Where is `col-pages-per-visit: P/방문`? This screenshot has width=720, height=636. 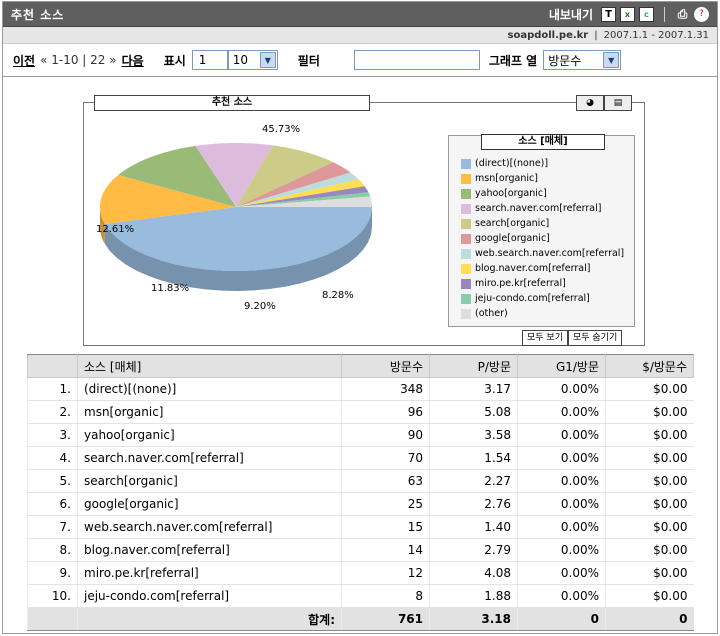 col-pages-per-visit: P/방문 is located at coordinates (473, 366).